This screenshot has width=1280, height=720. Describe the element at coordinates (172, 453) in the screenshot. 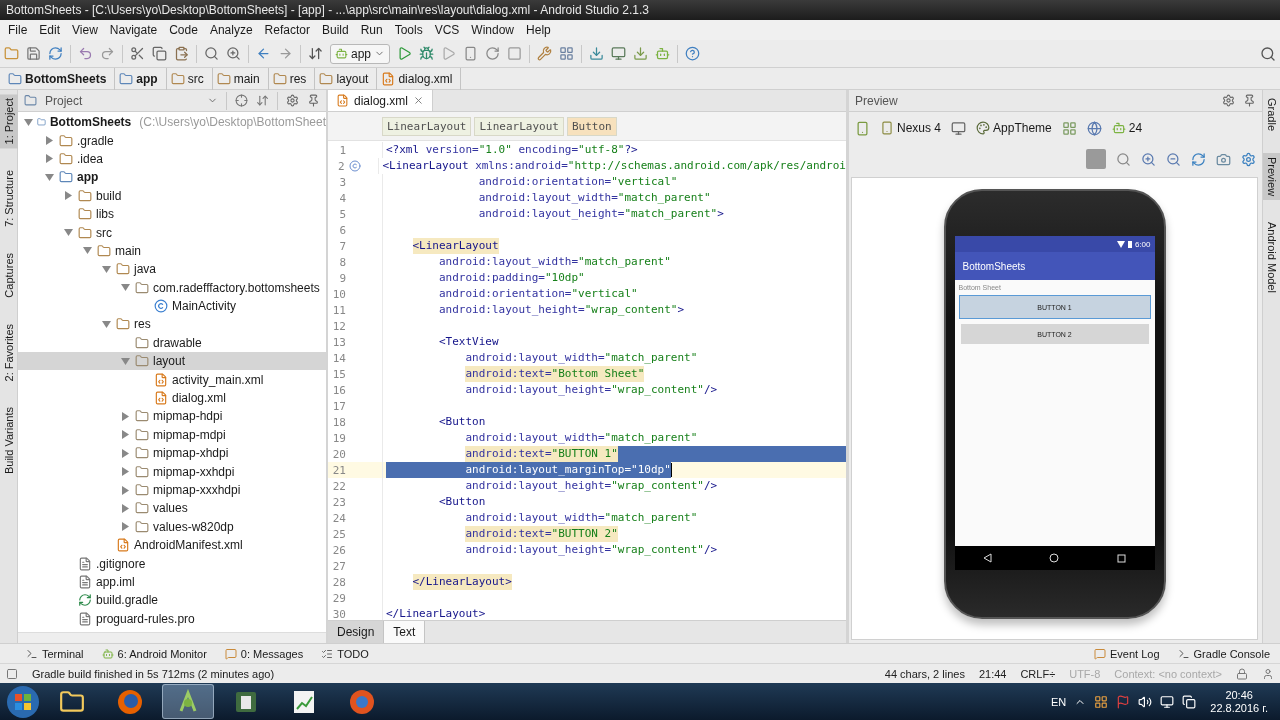

I see `tree-item: mipmap-xhdpi` at that location.